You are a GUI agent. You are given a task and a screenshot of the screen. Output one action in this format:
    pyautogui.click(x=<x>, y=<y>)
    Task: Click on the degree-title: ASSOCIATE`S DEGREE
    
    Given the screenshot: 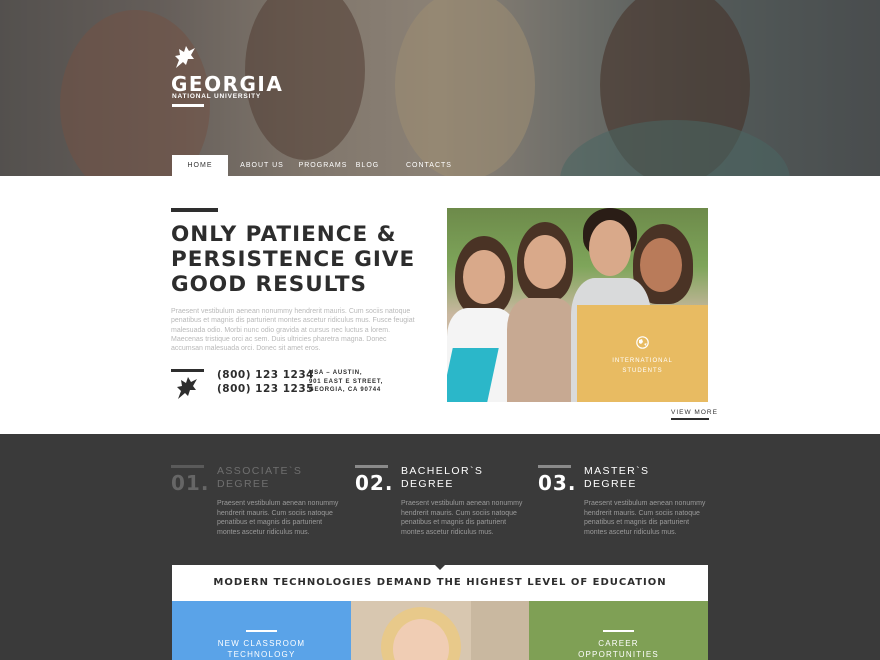 What is the action you would take?
    pyautogui.click(x=259, y=478)
    